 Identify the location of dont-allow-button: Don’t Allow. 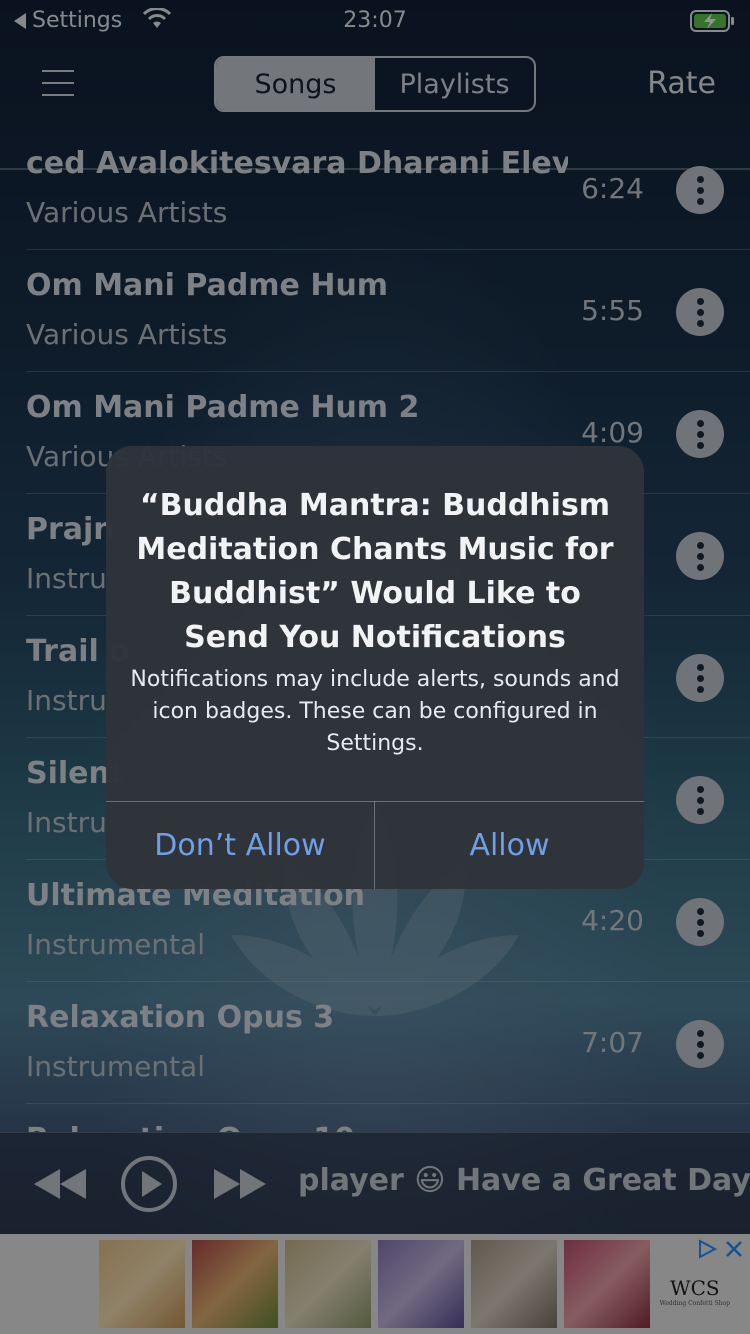
(240, 845).